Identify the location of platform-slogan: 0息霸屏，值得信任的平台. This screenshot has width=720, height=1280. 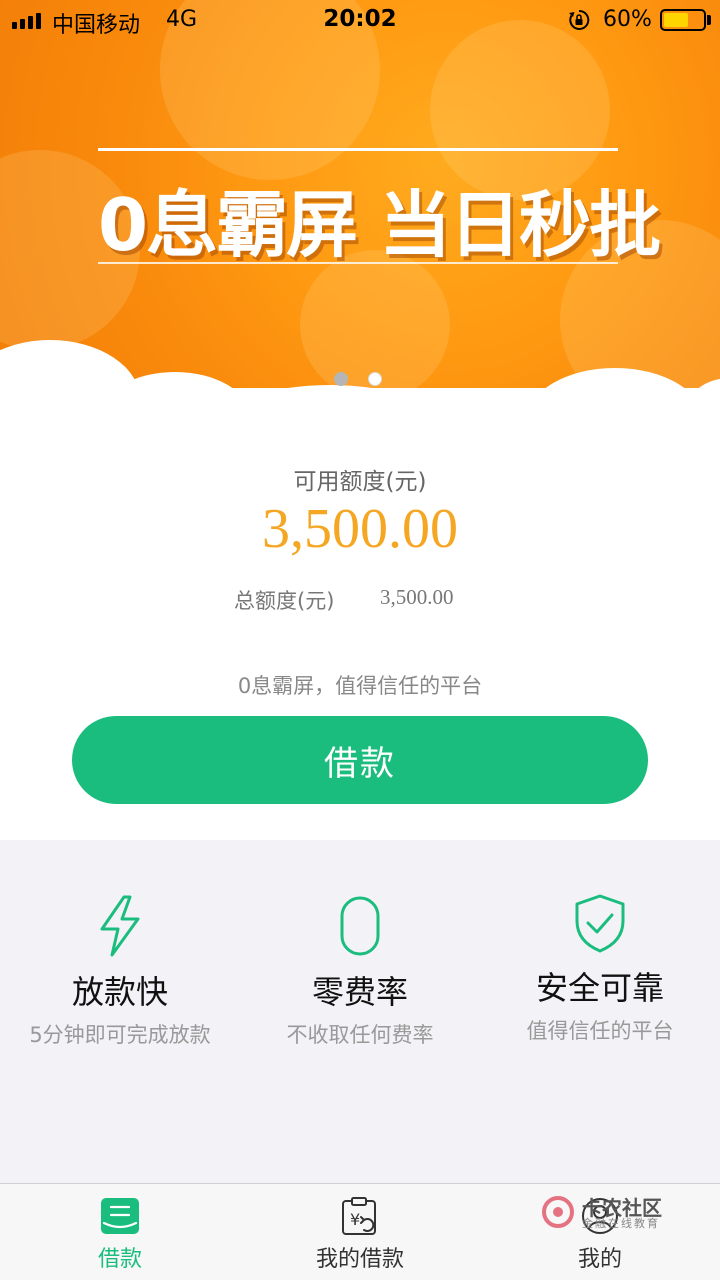
(360, 686).